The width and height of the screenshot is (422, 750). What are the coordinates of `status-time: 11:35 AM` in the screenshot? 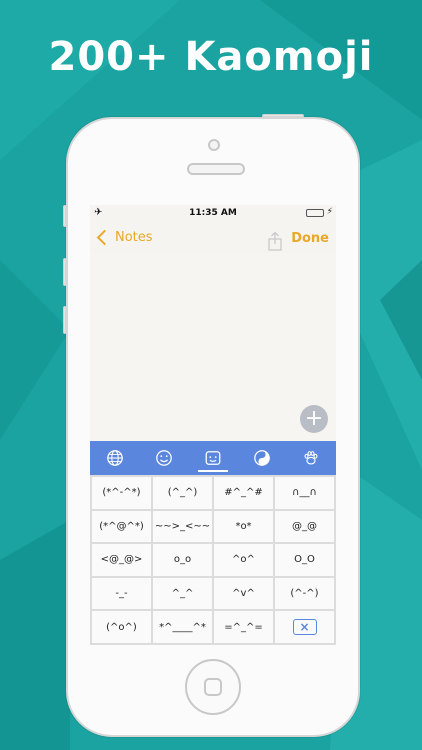 It's located at (213, 213).